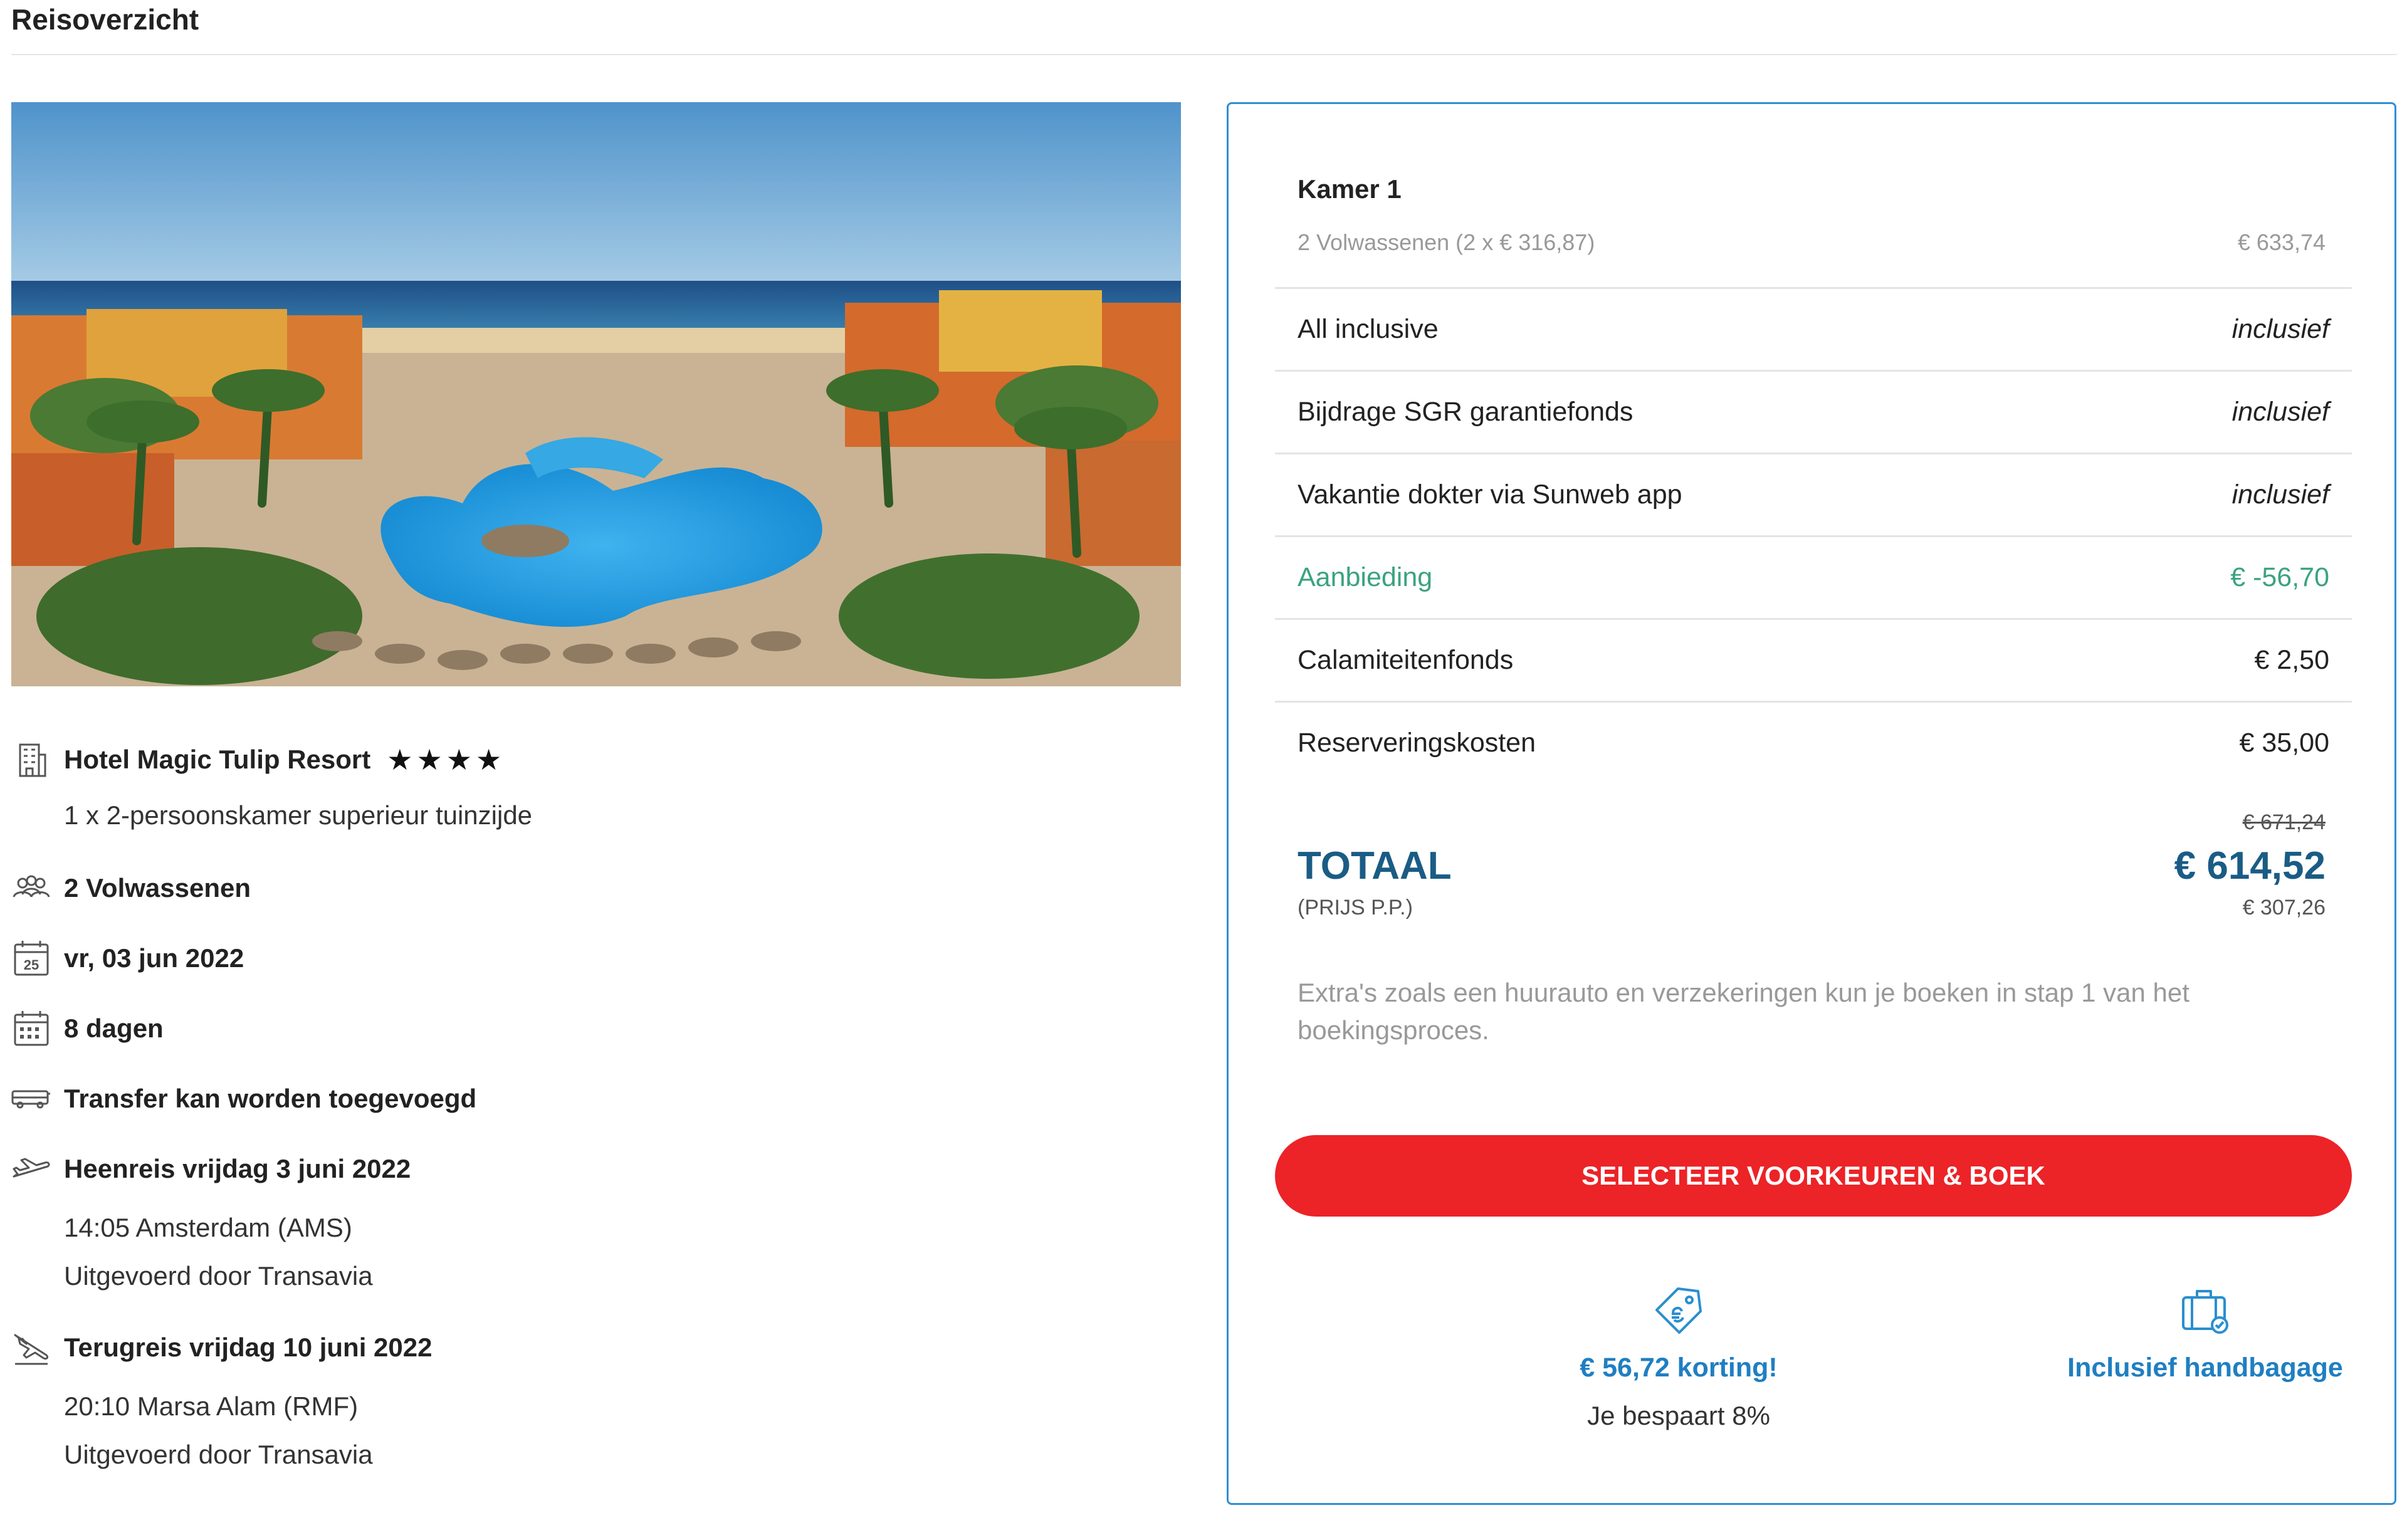 This screenshot has height=1540, width=2407. What do you see at coordinates (157, 888) in the screenshot?
I see `travellers-count: 2 Volwassenen` at bounding box center [157, 888].